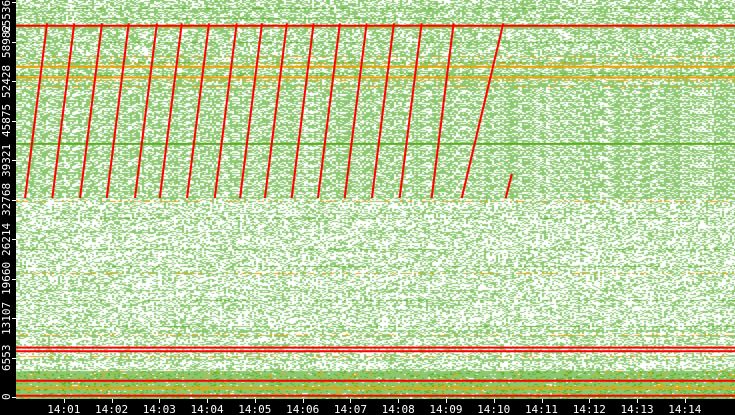  Describe the element at coordinates (111, 409) in the screenshot. I see `x-tick-label: 14:02` at that location.